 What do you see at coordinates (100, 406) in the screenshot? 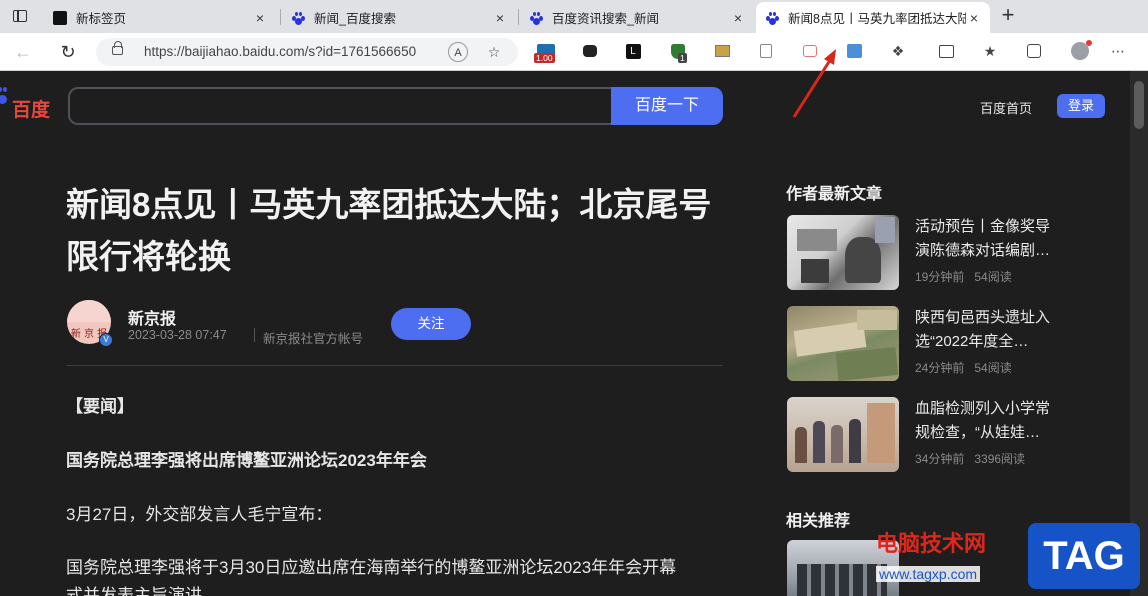
I see `section-heading: 【要闻】` at bounding box center [100, 406].